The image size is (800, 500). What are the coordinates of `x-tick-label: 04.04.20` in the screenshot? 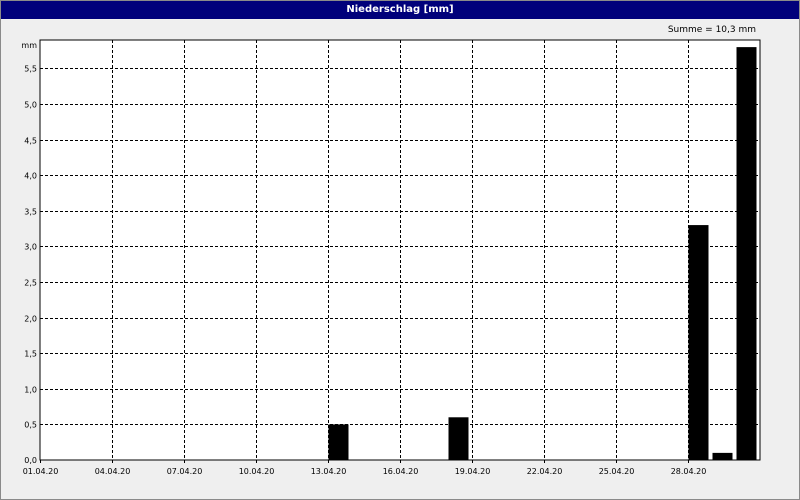 It's located at (113, 471).